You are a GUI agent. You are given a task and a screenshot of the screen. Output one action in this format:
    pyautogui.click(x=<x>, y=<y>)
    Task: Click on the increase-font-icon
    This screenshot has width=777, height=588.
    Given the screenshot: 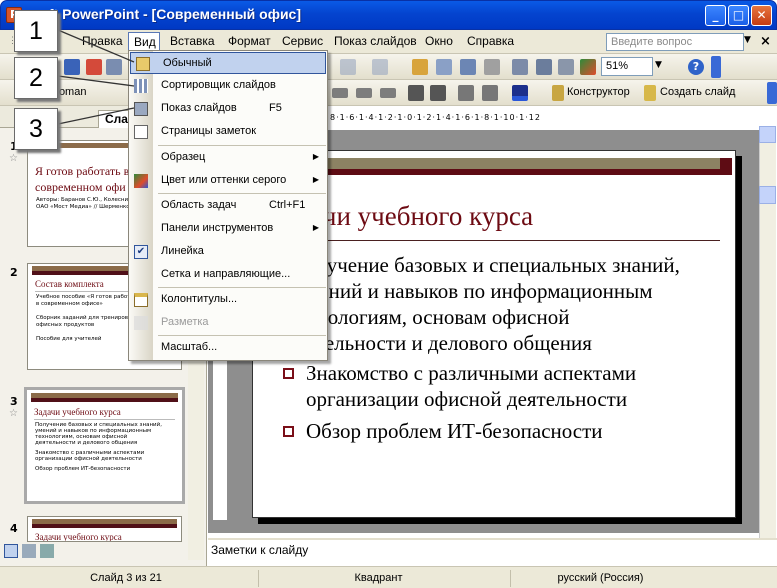 What is the action you would take?
    pyautogui.click(x=416, y=93)
    